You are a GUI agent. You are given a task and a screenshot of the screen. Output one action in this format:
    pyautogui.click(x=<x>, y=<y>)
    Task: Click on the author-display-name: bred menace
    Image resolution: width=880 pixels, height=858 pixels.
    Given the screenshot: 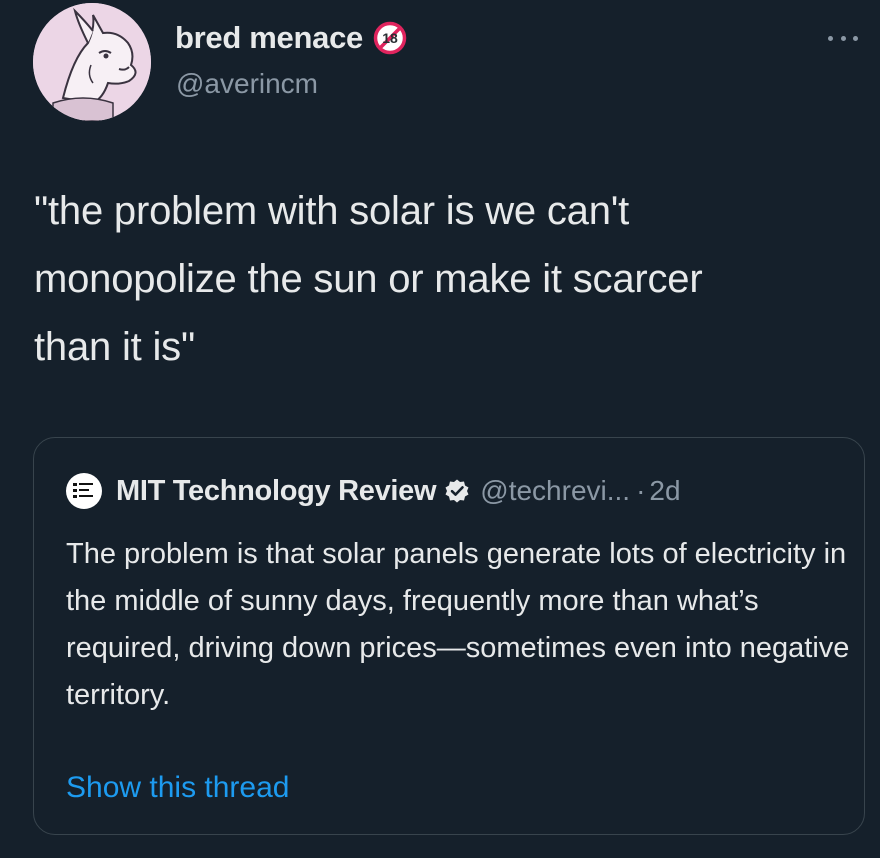 What is the action you would take?
    pyautogui.click(x=269, y=38)
    